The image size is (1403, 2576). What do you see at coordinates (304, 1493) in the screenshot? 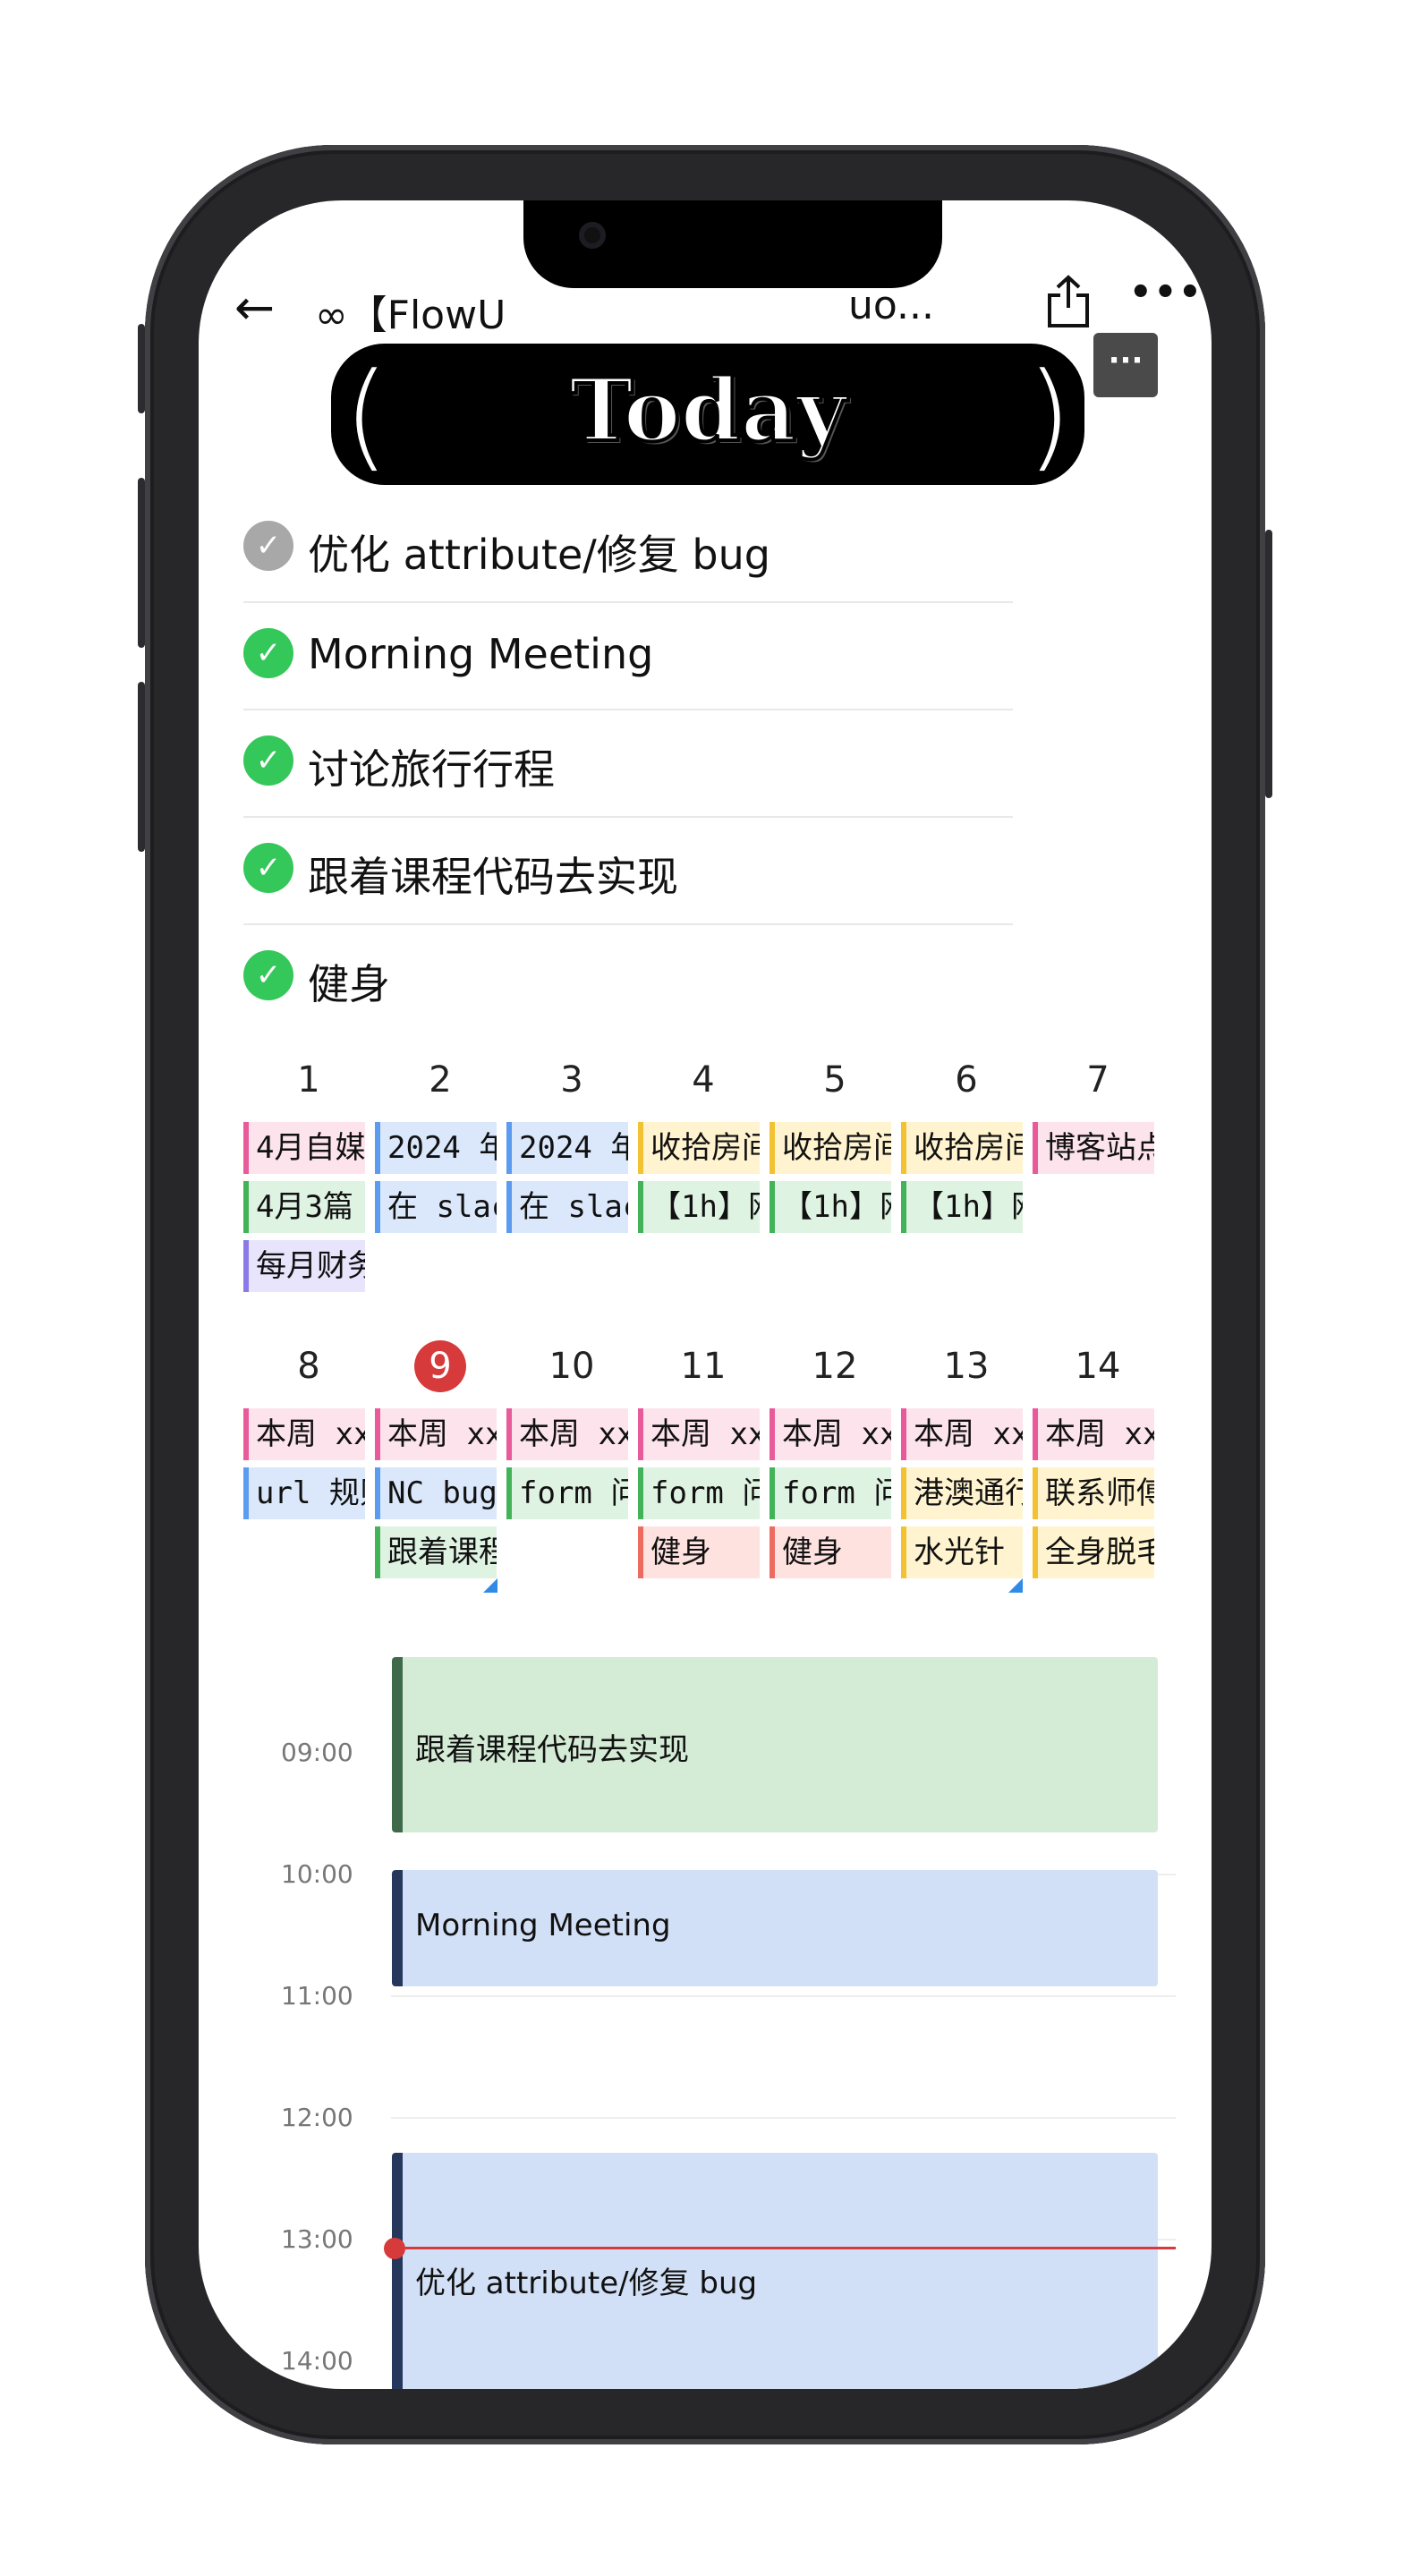
I see `calendar-event-chip: url 规则` at bounding box center [304, 1493].